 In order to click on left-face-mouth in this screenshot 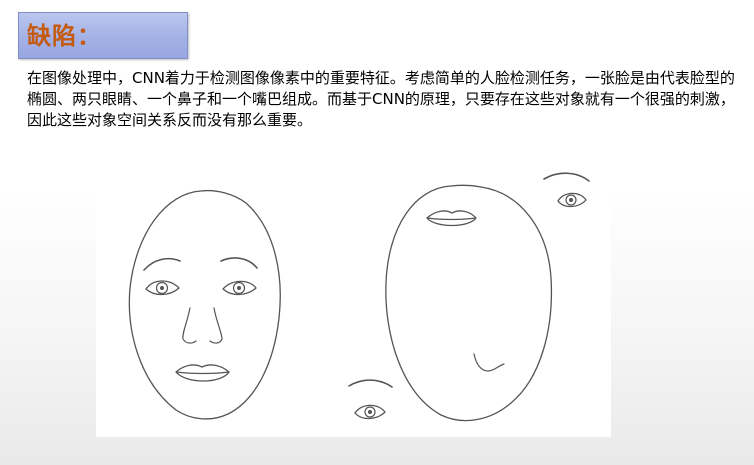, I will do `click(202, 373)`.